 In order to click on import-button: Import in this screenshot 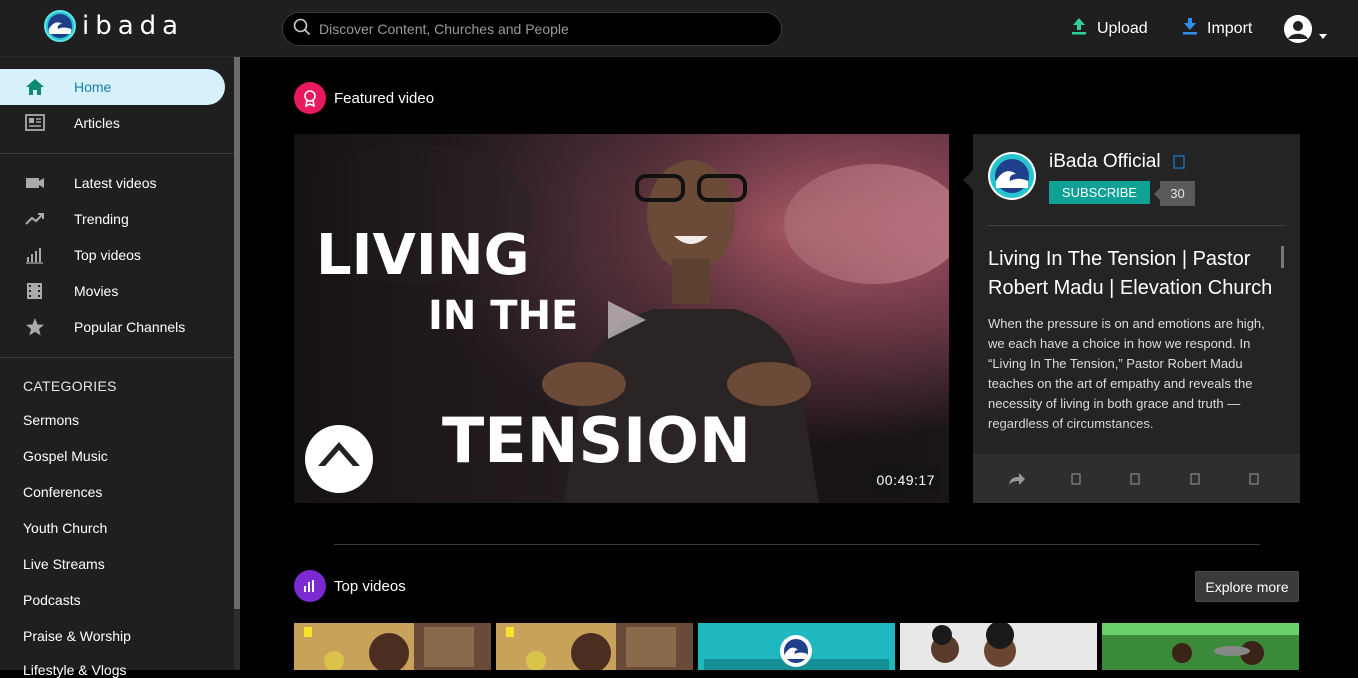, I will do `click(1217, 28)`.